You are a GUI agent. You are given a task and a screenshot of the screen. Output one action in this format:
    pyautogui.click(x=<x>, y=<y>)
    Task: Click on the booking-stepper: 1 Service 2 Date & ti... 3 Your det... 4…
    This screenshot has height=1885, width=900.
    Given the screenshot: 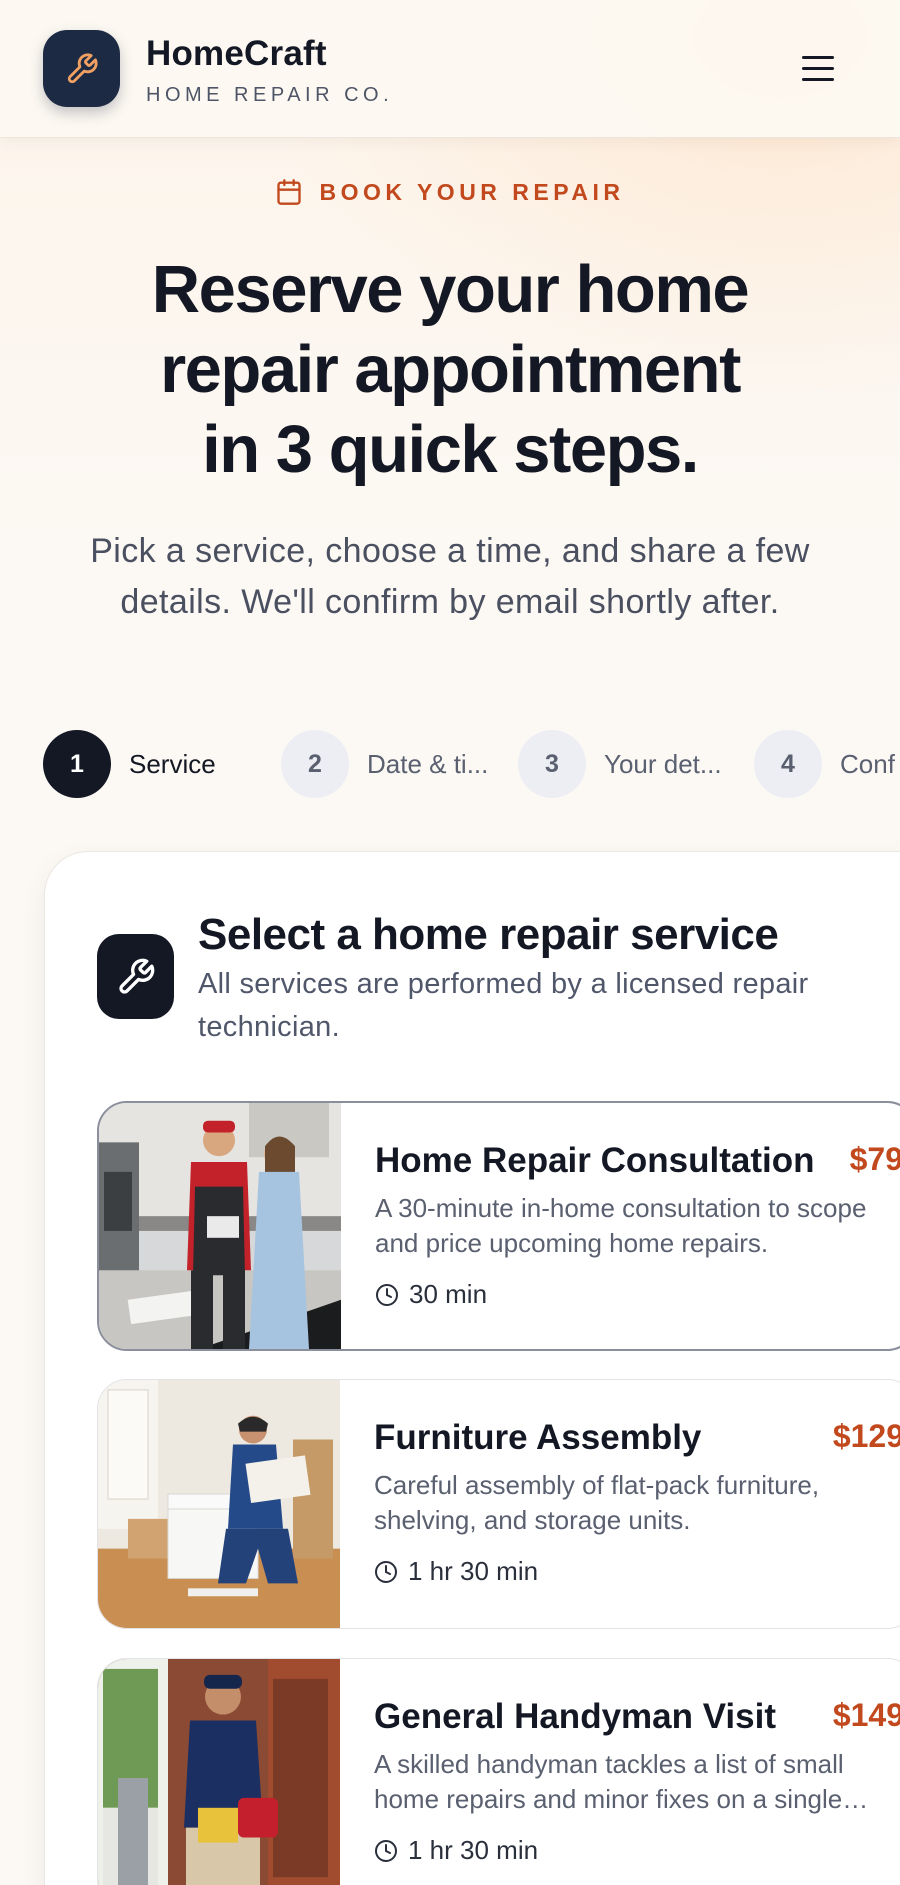 What is the action you would take?
    pyautogui.click(x=450, y=764)
    